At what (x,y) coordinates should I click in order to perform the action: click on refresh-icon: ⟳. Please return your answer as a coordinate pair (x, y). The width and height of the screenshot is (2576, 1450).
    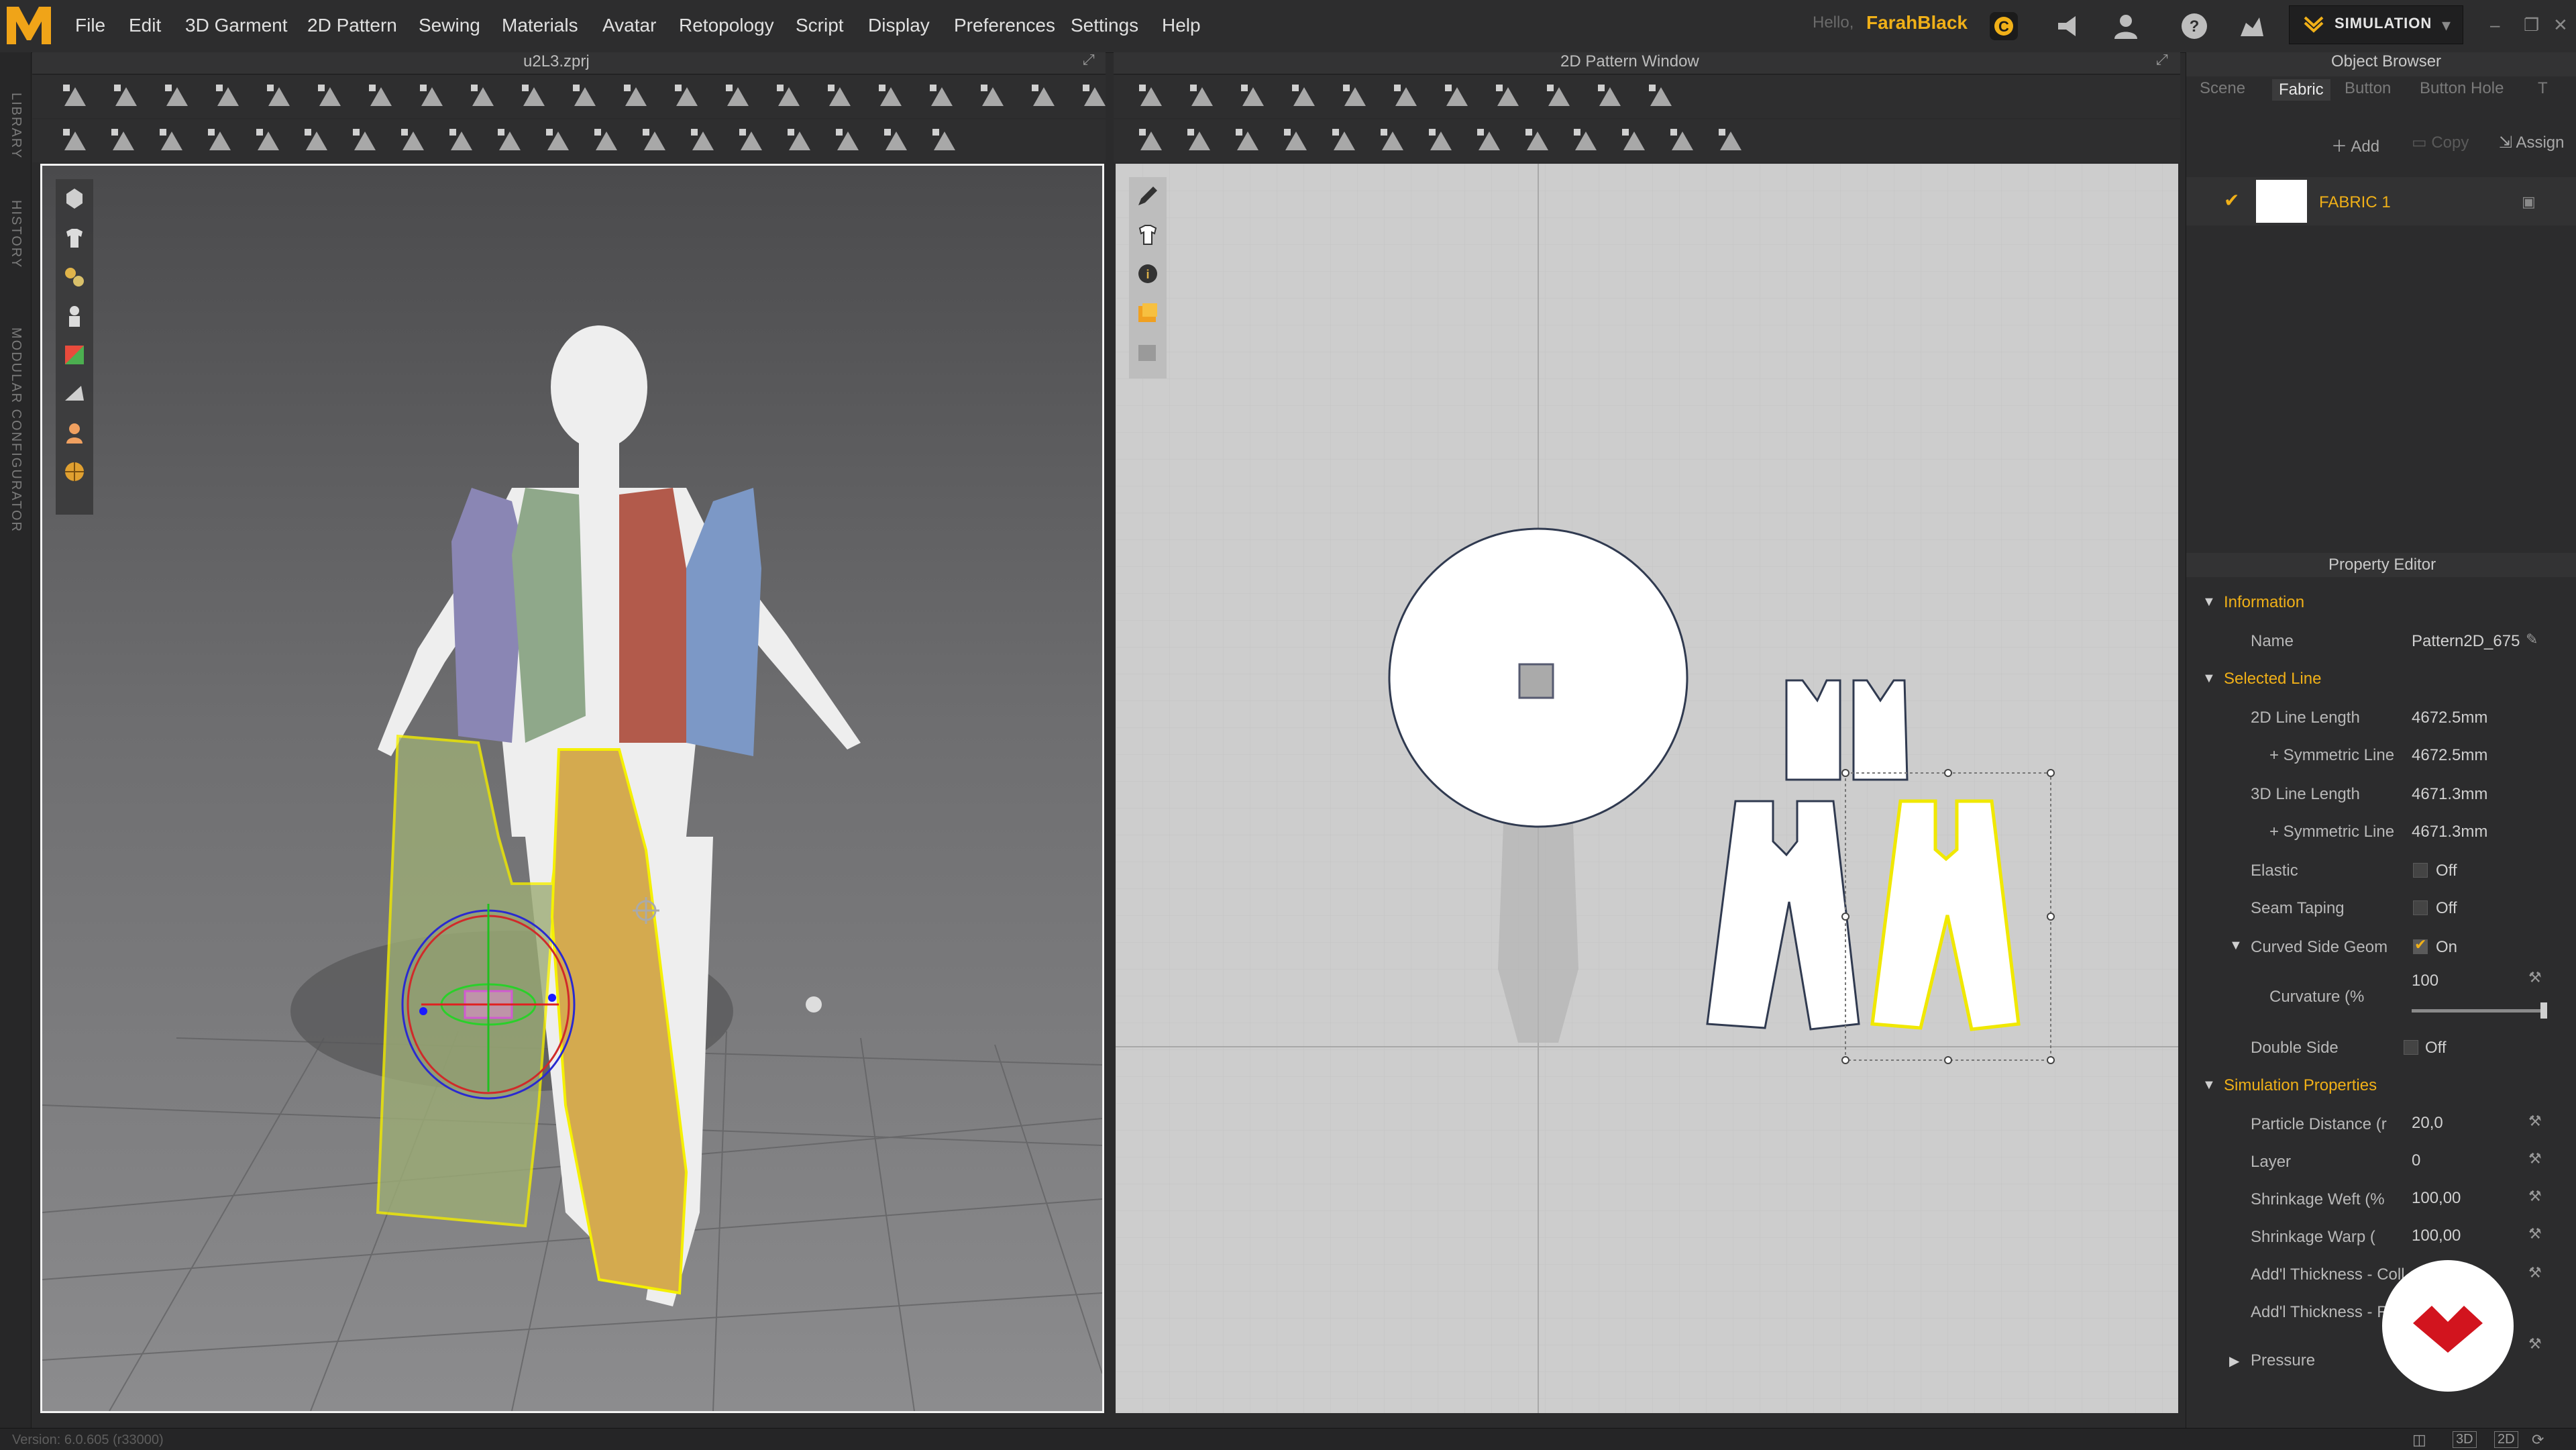
    Looking at the image, I should click on (2538, 1440).